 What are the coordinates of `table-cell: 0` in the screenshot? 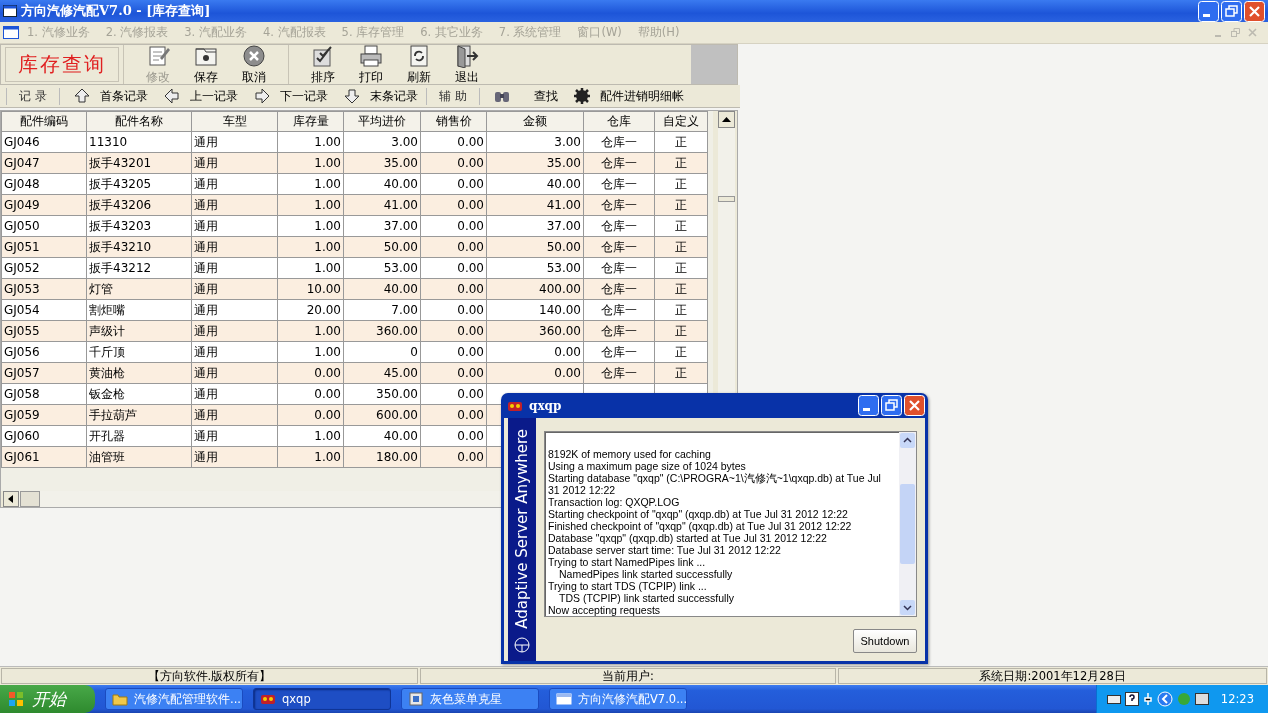 It's located at (414, 352).